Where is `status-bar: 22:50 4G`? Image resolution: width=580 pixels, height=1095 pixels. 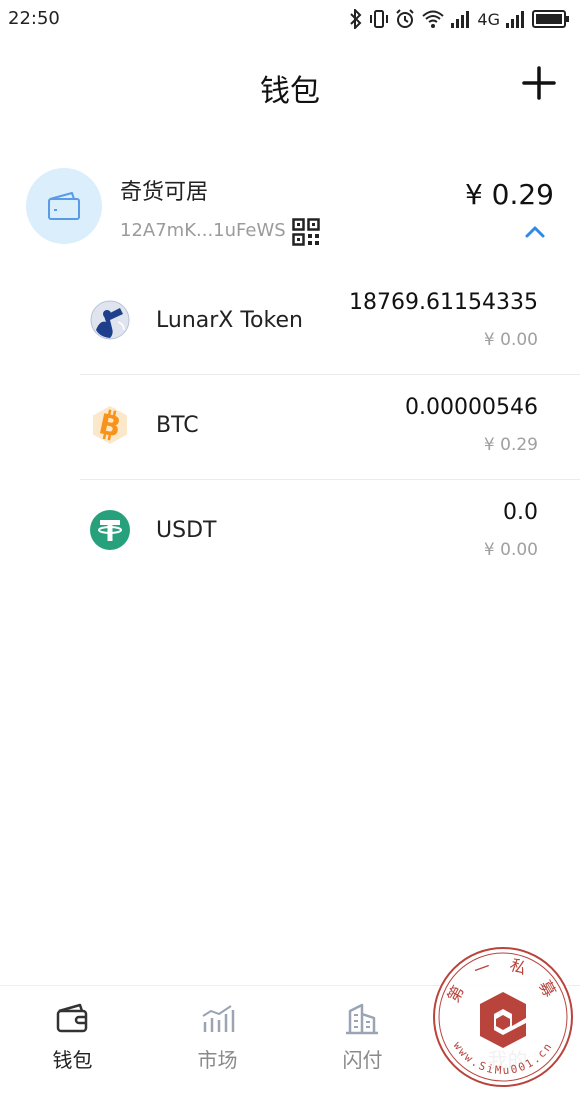
status-bar: 22:50 4G is located at coordinates (290, 20).